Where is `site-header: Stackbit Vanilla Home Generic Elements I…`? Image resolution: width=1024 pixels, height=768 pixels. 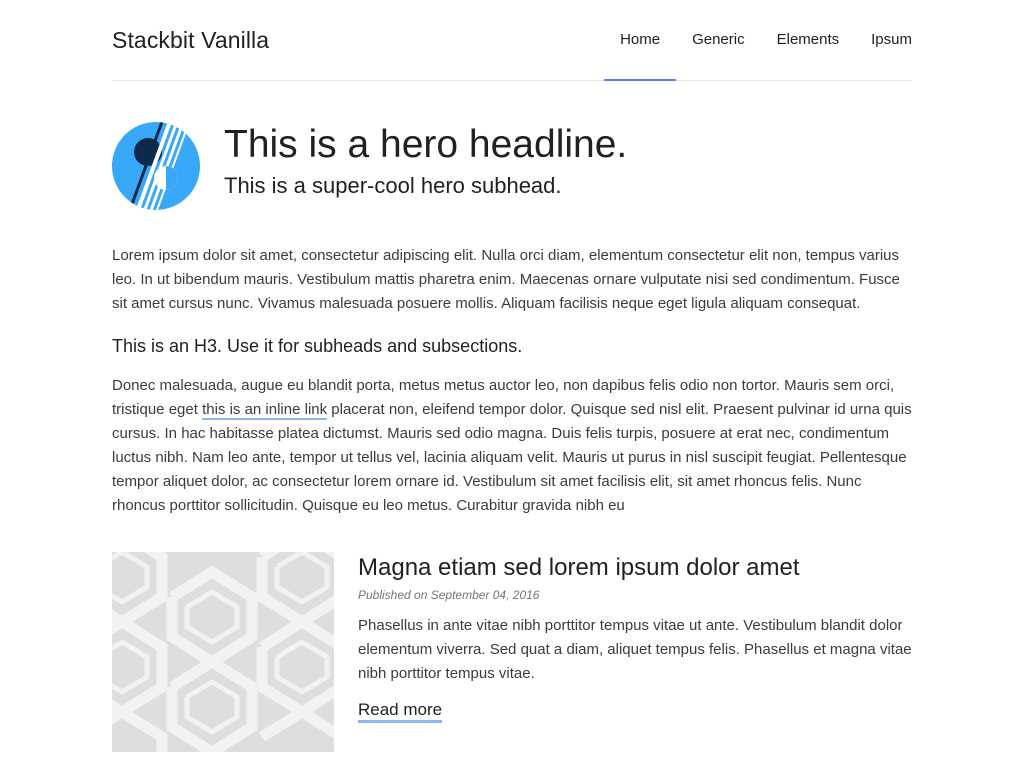
site-header: Stackbit Vanilla Home Generic Elements I… is located at coordinates (512, 40).